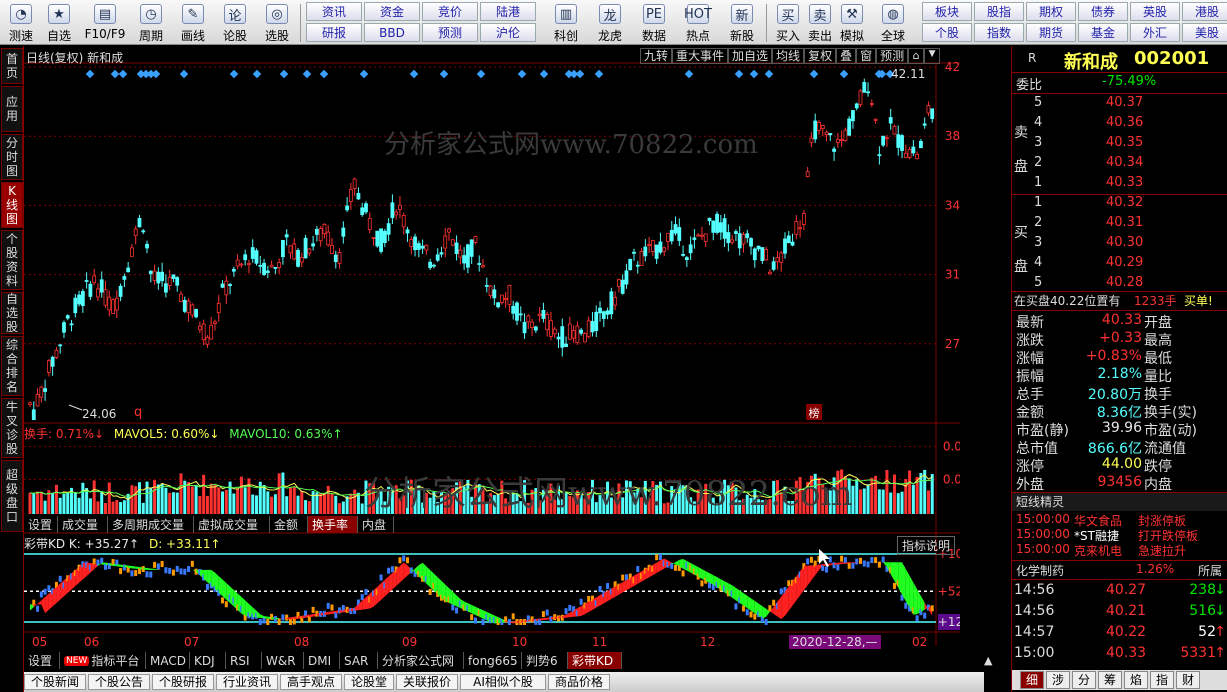  What do you see at coordinates (1155, 11) in the screenshot?
I see `market-link-4: 英股` at bounding box center [1155, 11].